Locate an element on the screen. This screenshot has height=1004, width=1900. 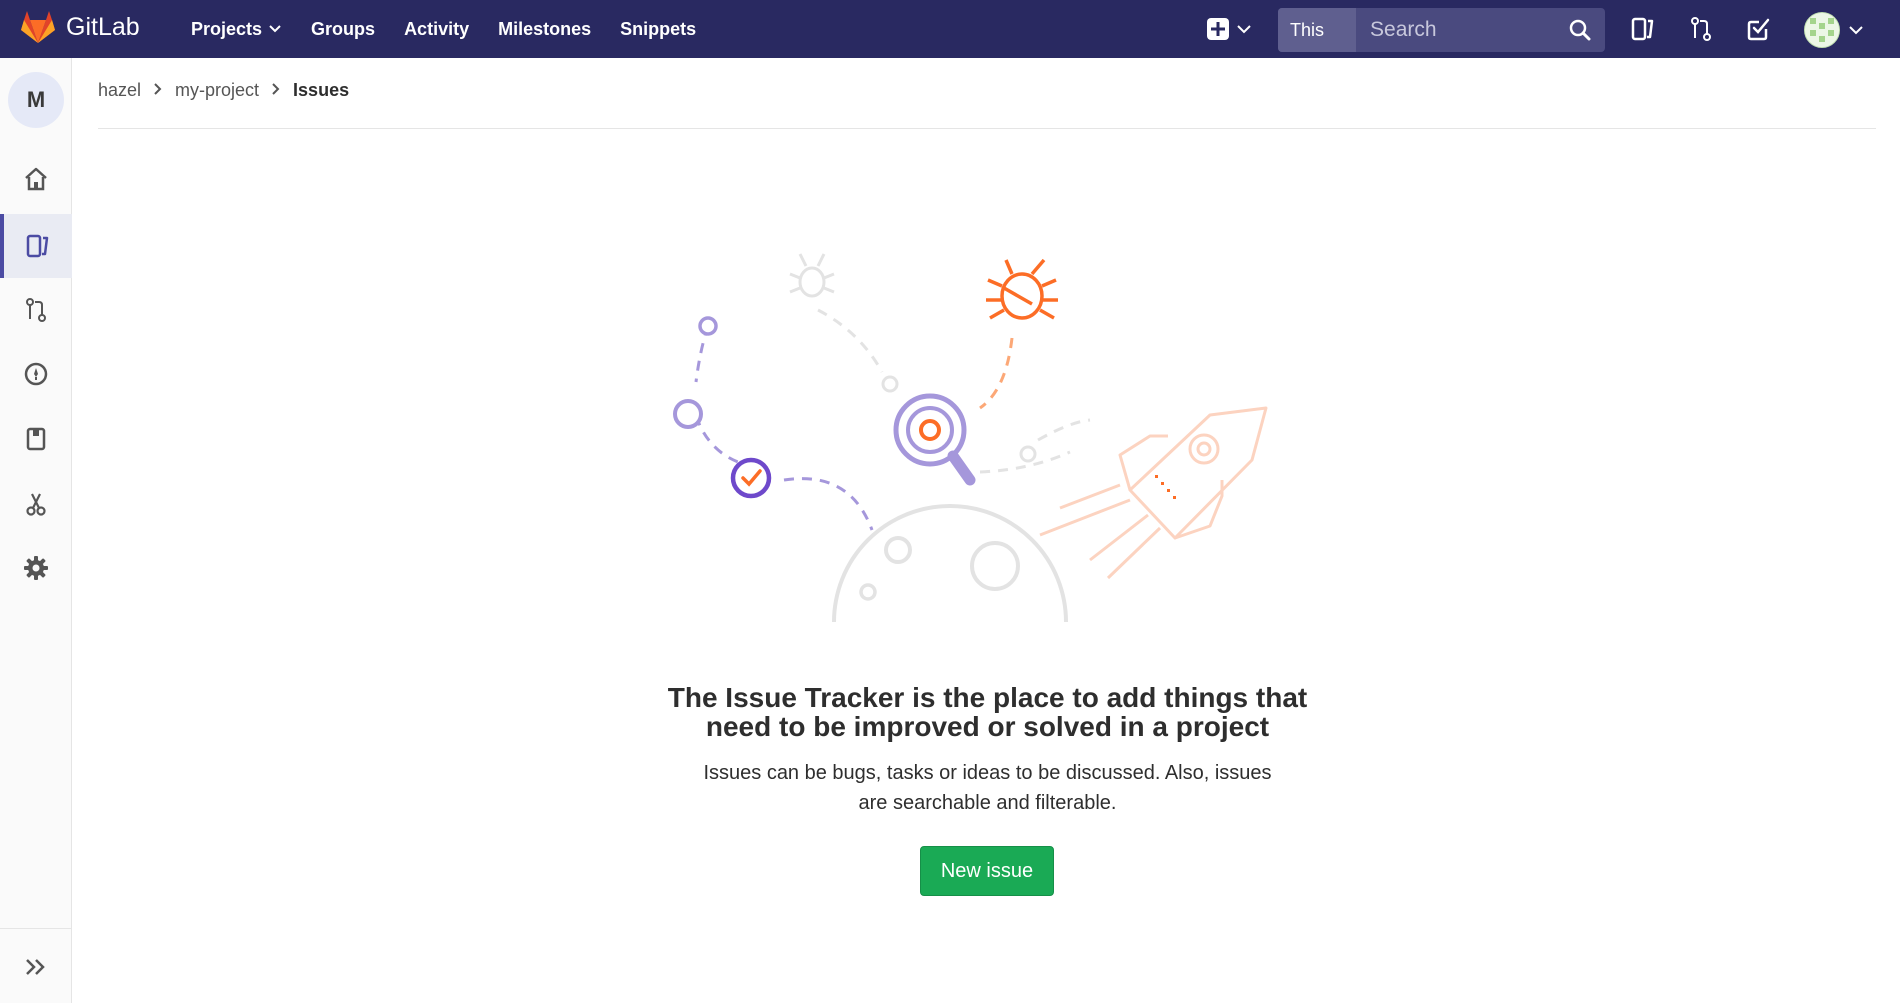
user-menu-button is located at coordinates (1834, 30).